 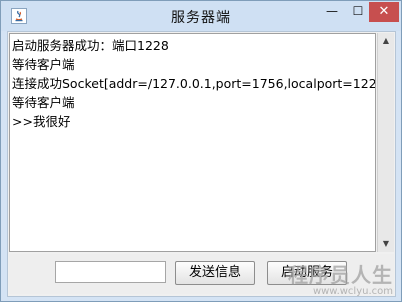 I want to click on send-message-button: 发送信息, so click(x=215, y=273).